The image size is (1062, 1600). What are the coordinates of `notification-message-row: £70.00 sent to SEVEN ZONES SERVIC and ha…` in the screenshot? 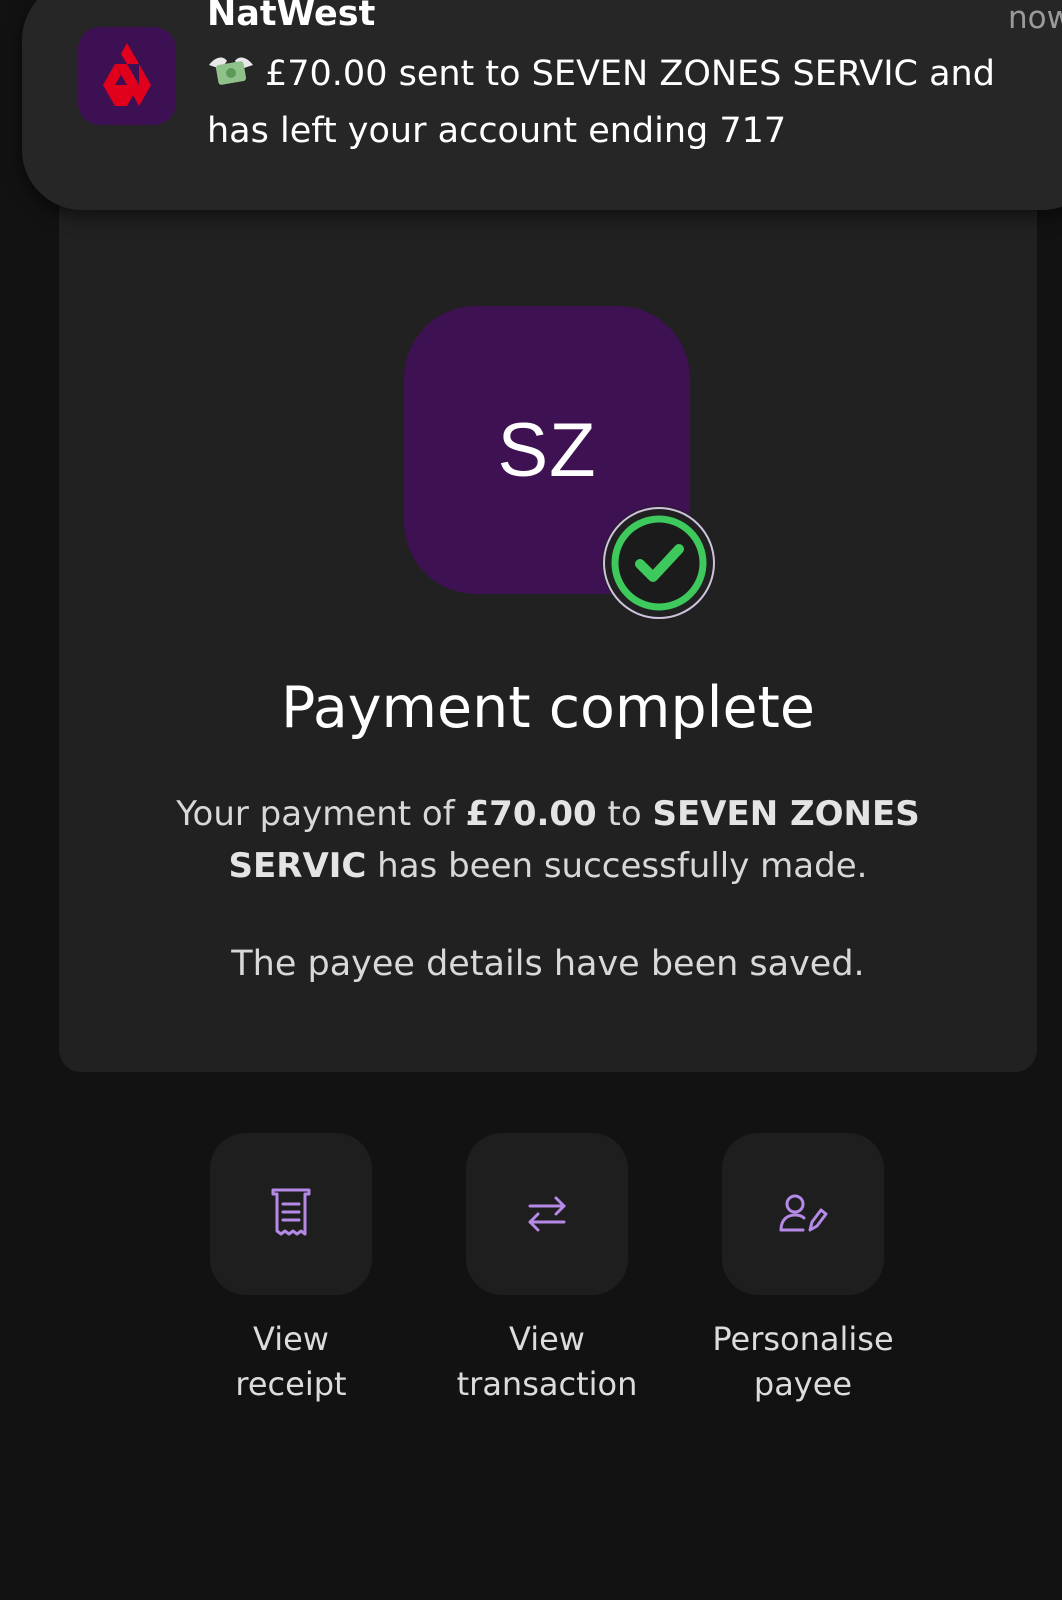 It's located at (622, 103).